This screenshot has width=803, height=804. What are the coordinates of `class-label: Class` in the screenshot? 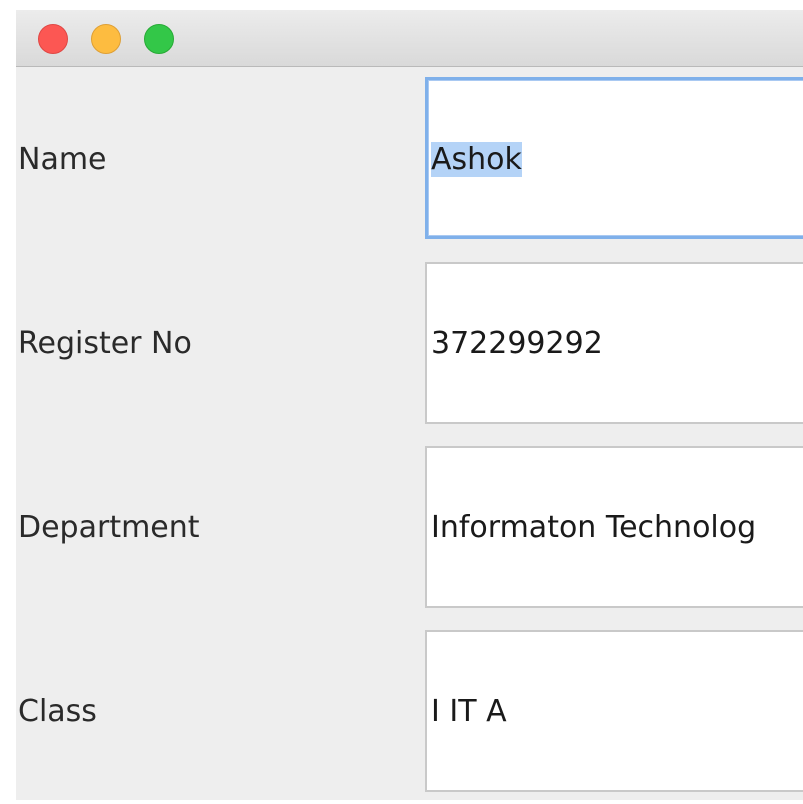 It's located at (57, 711).